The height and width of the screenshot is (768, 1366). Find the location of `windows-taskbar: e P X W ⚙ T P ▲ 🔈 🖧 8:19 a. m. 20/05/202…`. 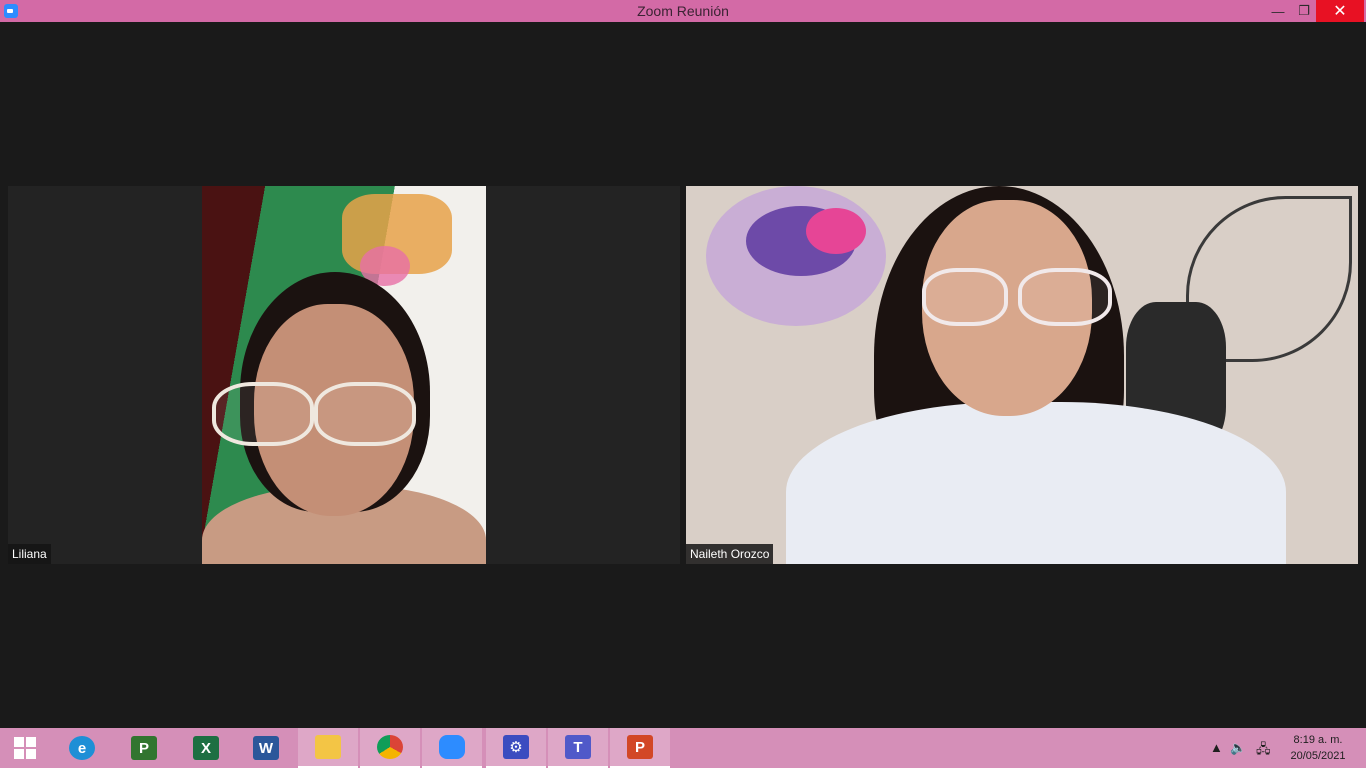

windows-taskbar: e P X W ⚙ T P ▲ 🔈 🖧 8:19 a. m. 20/05/202… is located at coordinates (683, 748).